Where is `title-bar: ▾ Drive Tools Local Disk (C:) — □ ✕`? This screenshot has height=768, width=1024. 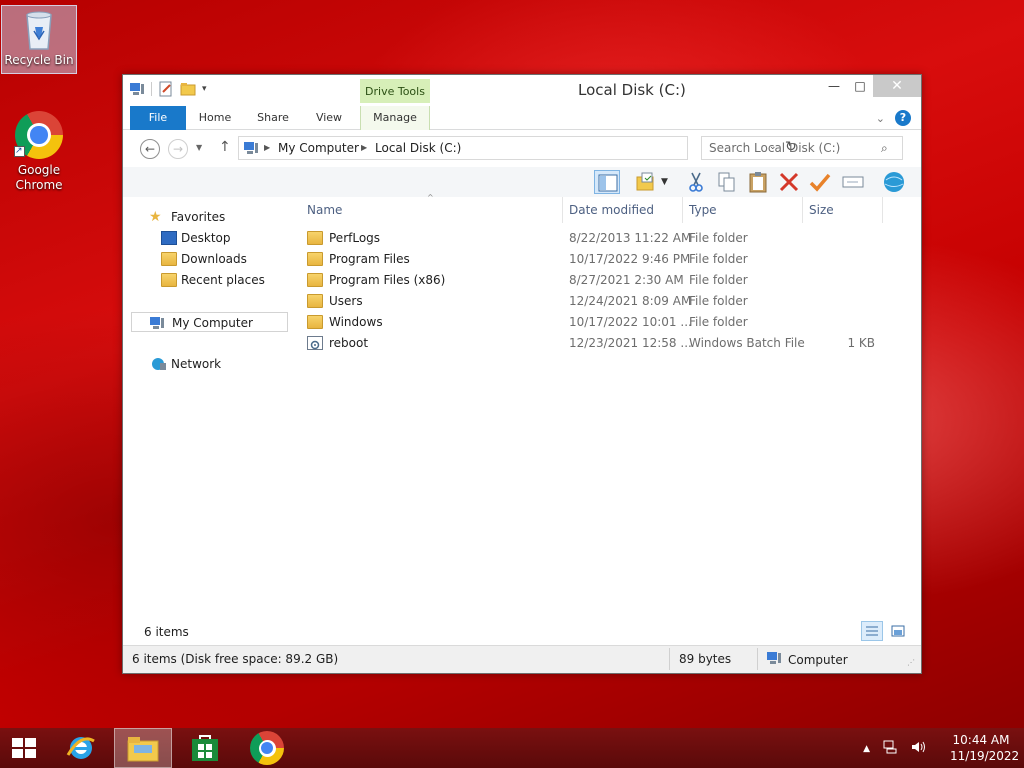 title-bar: ▾ Drive Tools Local Disk (C:) — □ ✕ is located at coordinates (522, 90).